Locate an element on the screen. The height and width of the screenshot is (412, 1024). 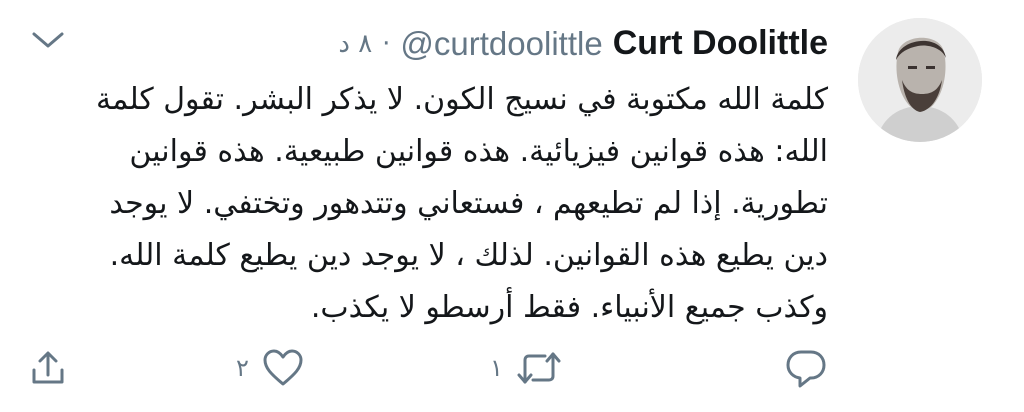
avatar is located at coordinates (920, 80).